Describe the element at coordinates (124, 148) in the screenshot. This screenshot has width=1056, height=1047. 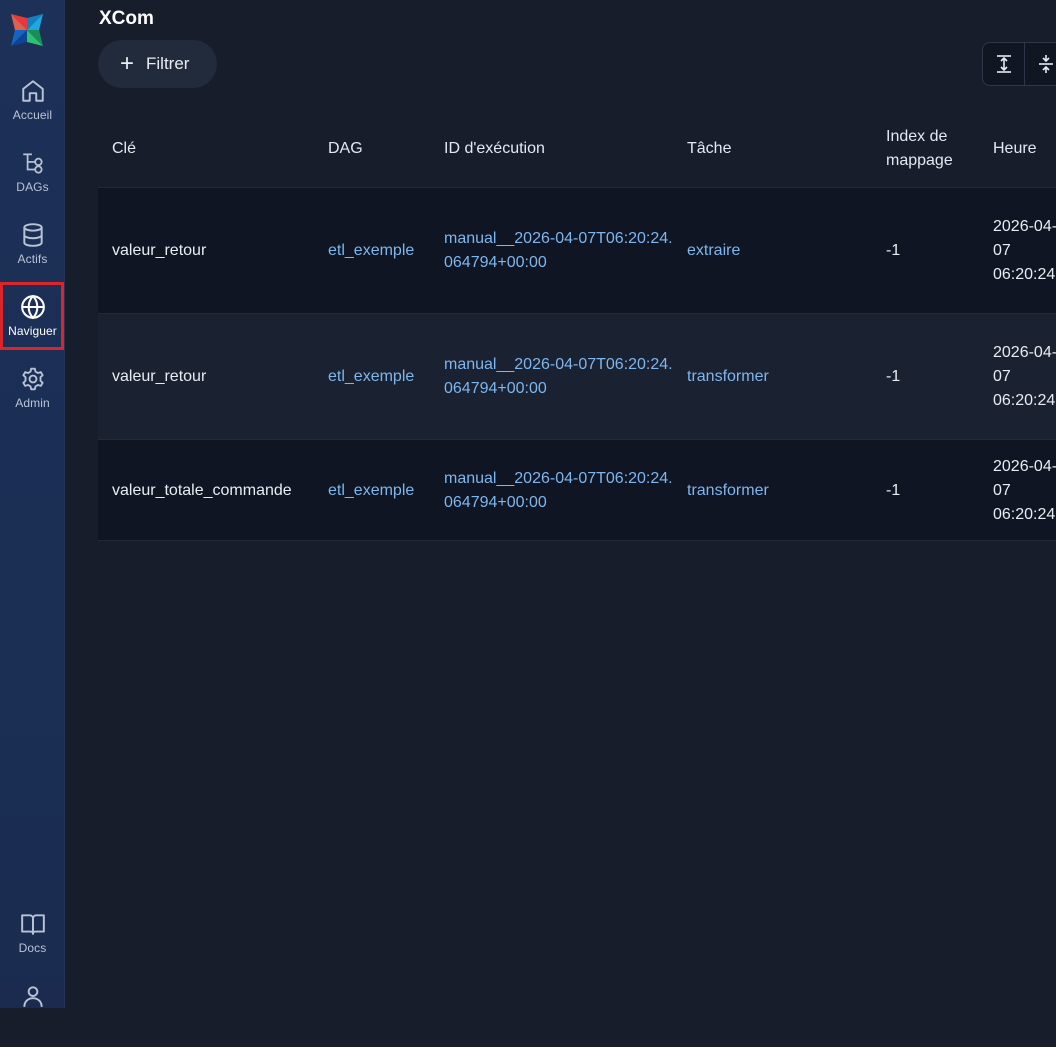
I see `column-header-key: Clé` at that location.